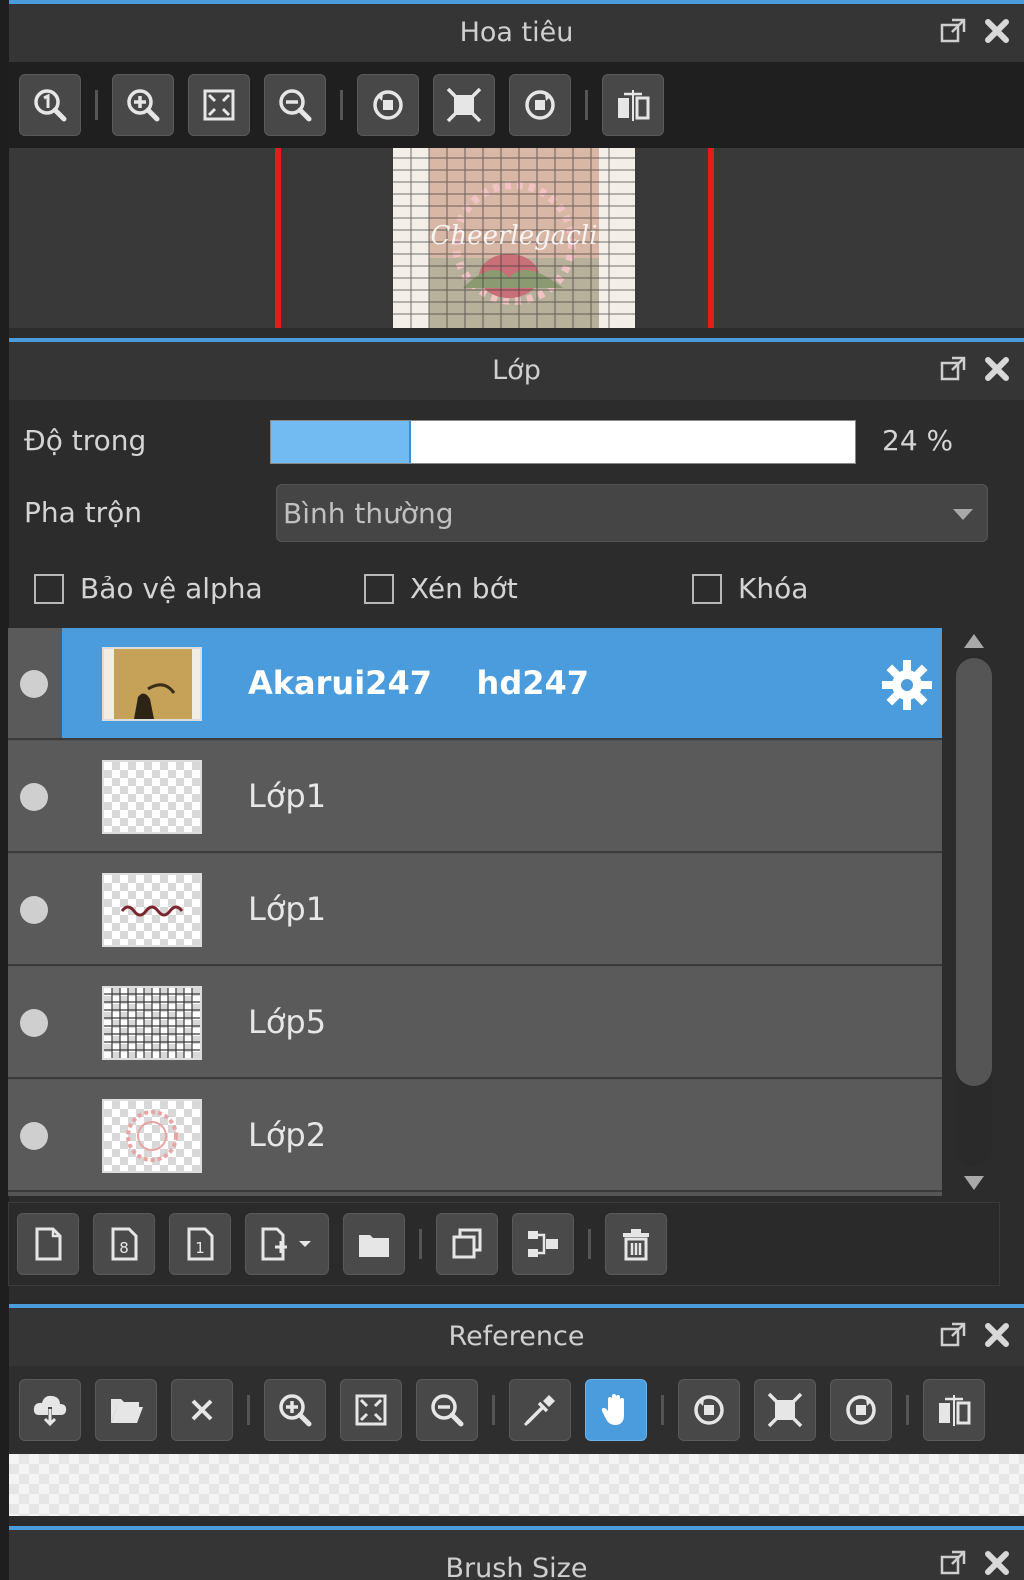 The image size is (1024, 1580). Describe the element at coordinates (475, 1023) in the screenshot. I see `layer-row: Lớp5` at that location.